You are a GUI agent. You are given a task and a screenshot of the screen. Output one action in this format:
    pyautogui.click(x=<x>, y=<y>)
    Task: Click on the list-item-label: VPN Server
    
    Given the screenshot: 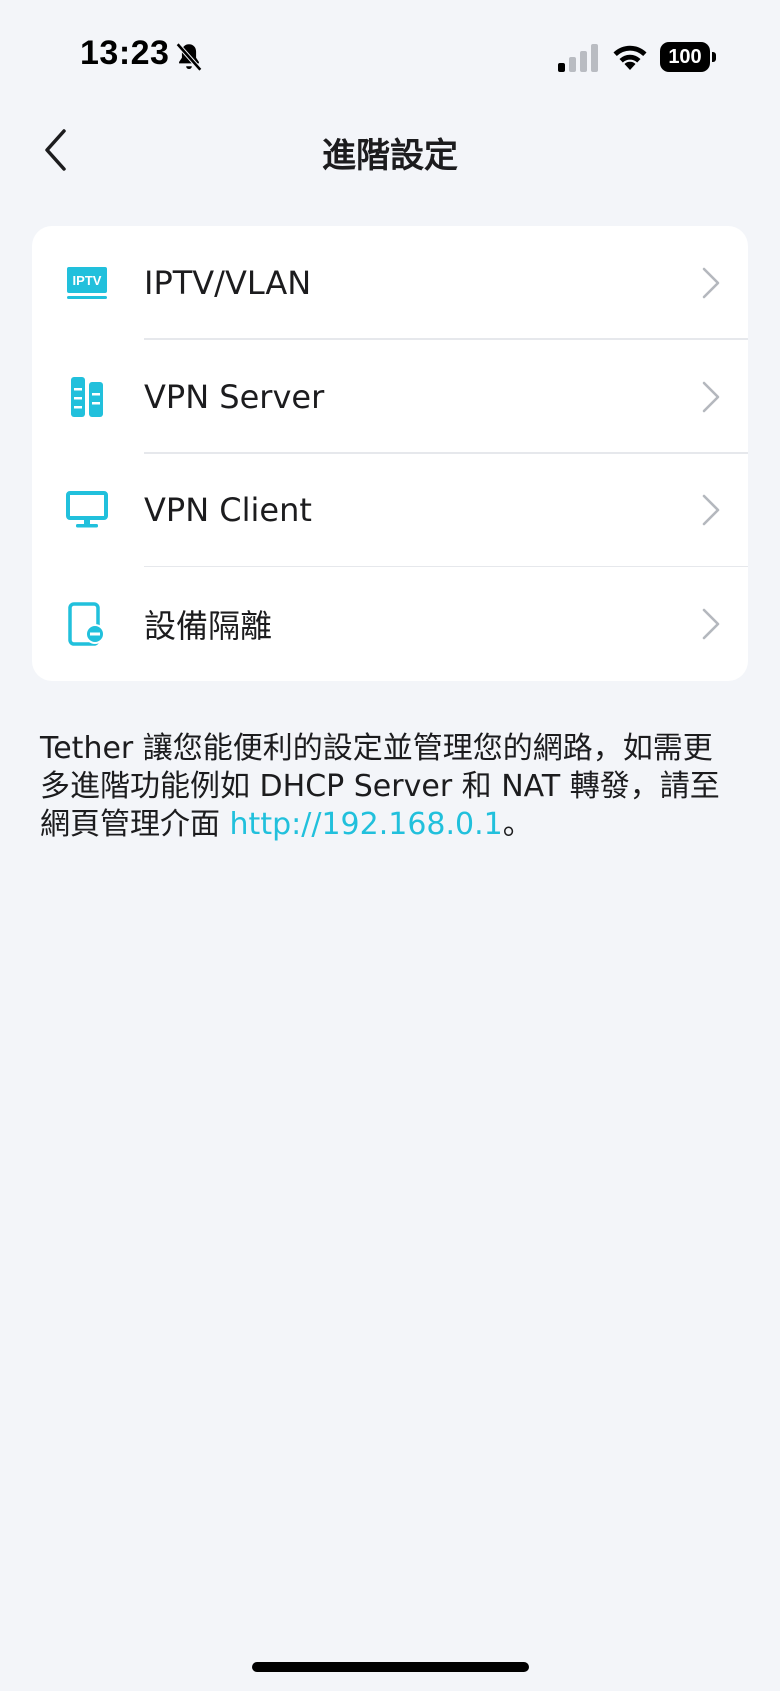 What is the action you would take?
    pyautogui.click(x=234, y=396)
    